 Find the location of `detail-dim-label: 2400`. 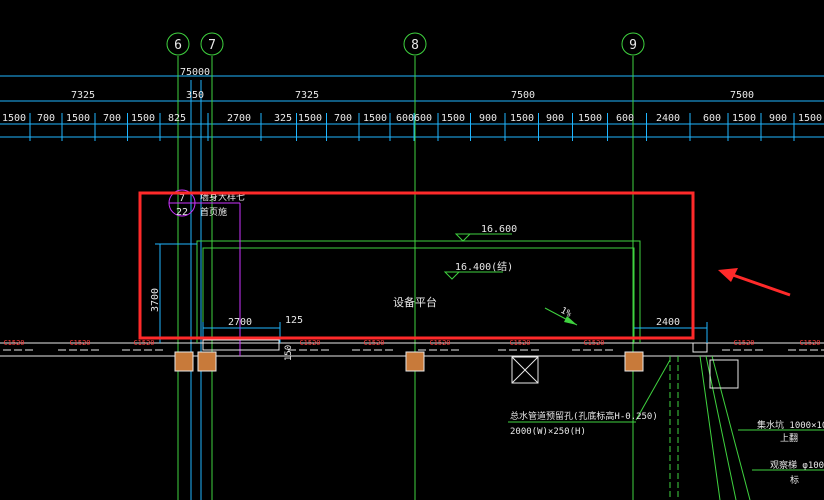

detail-dim-label: 2400 is located at coordinates (668, 118).